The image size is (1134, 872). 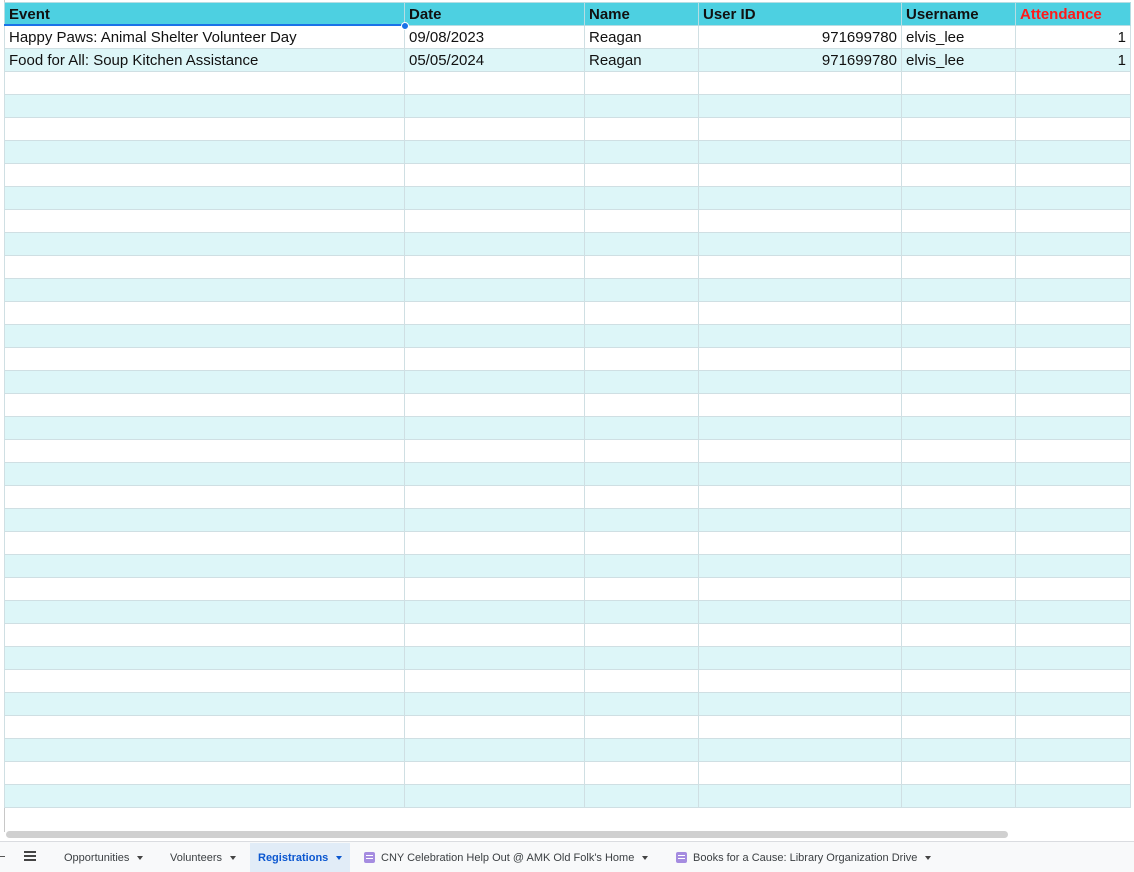 I want to click on cell-user-id: 971699780, so click(x=800, y=60).